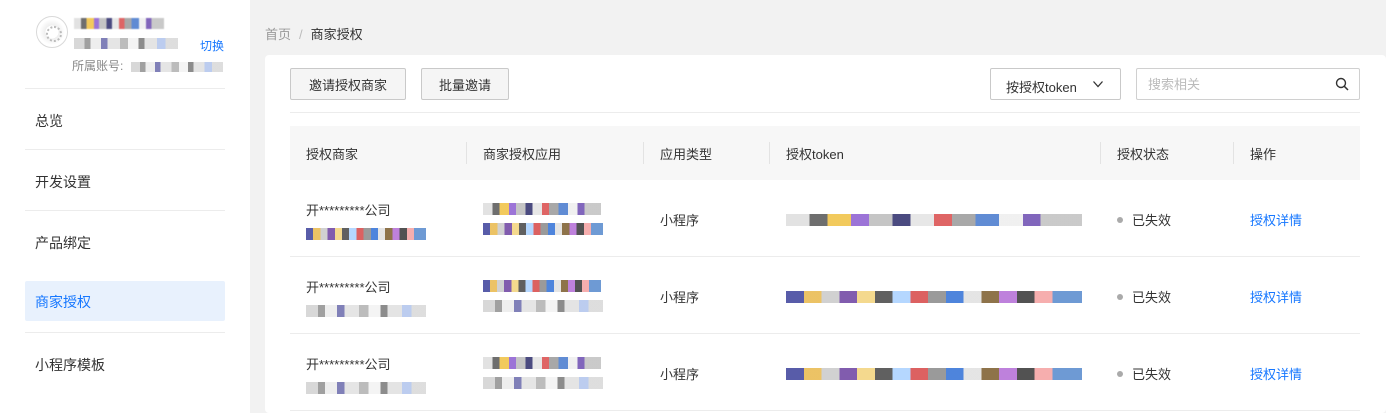  What do you see at coordinates (63, 302) in the screenshot?
I see `sidebar-item-label: 商家授权` at bounding box center [63, 302].